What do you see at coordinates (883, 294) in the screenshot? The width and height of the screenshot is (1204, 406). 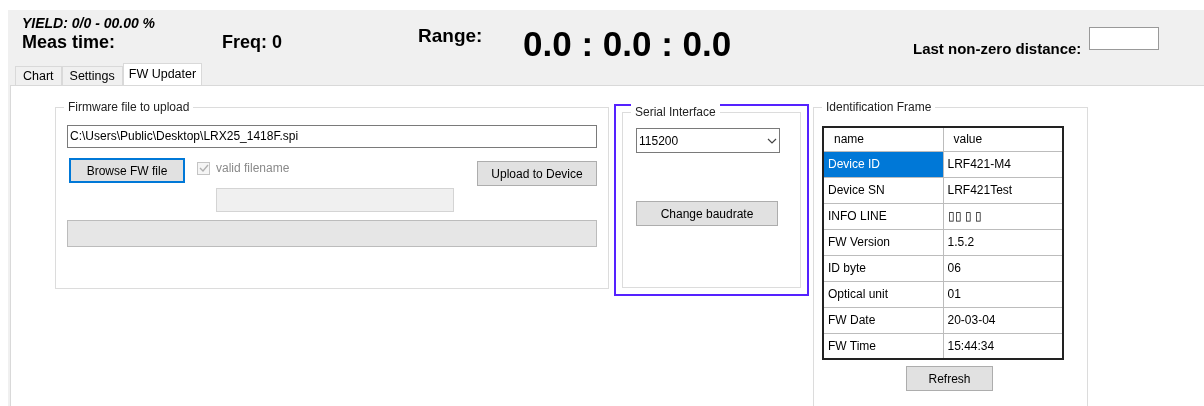 I see `table-cell: Optical unit` at bounding box center [883, 294].